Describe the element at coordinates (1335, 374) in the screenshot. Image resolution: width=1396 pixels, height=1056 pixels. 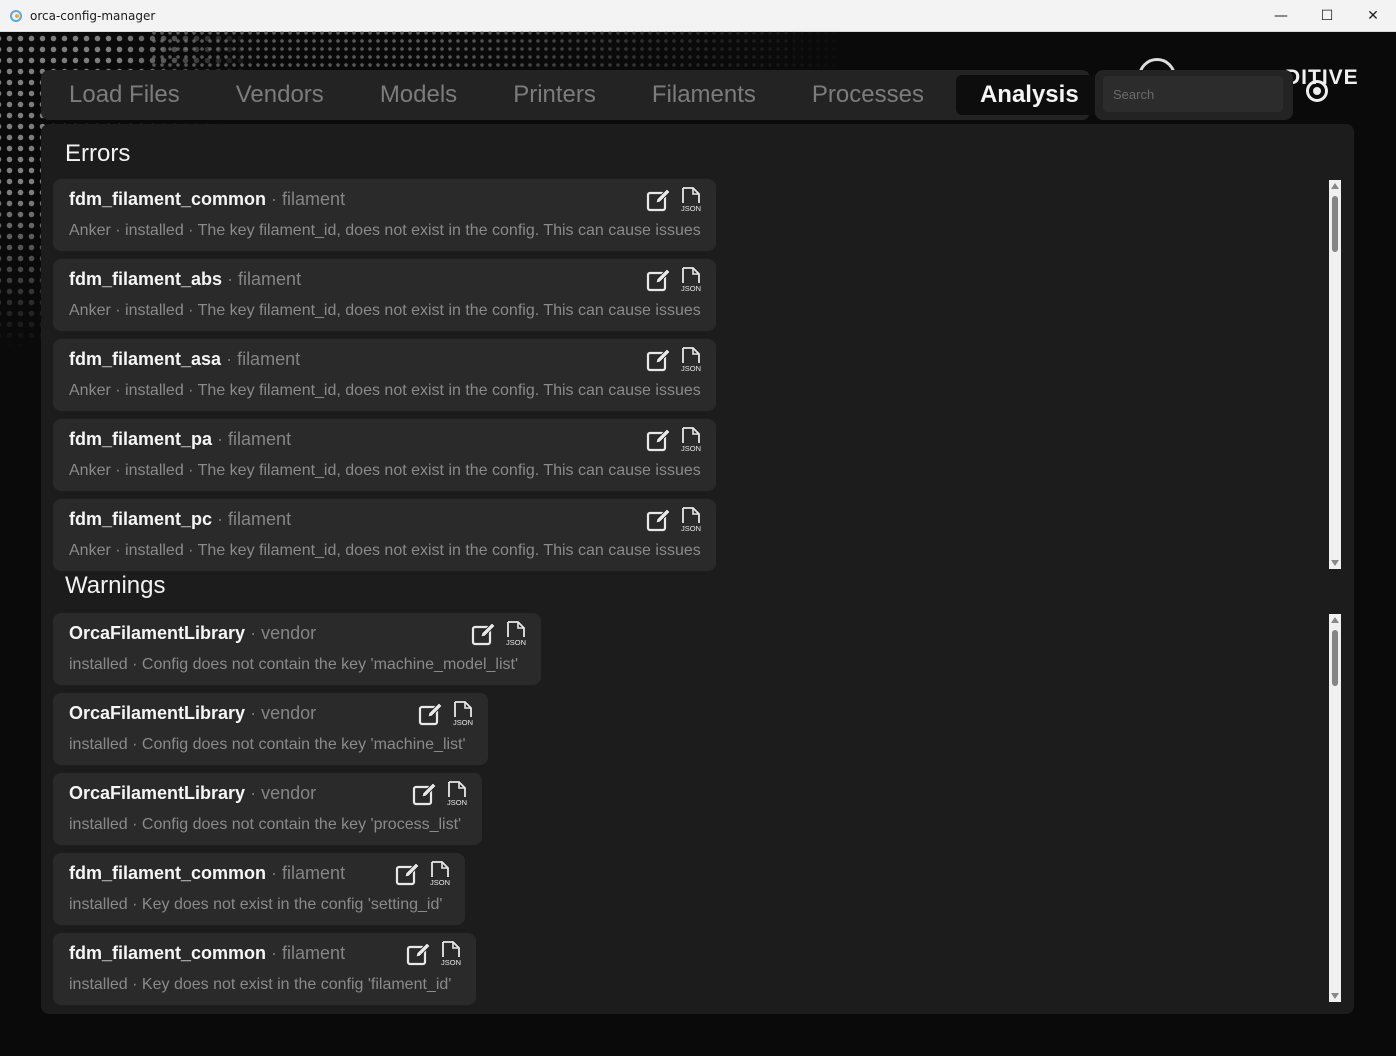
I see `errors-scrollbar` at that location.